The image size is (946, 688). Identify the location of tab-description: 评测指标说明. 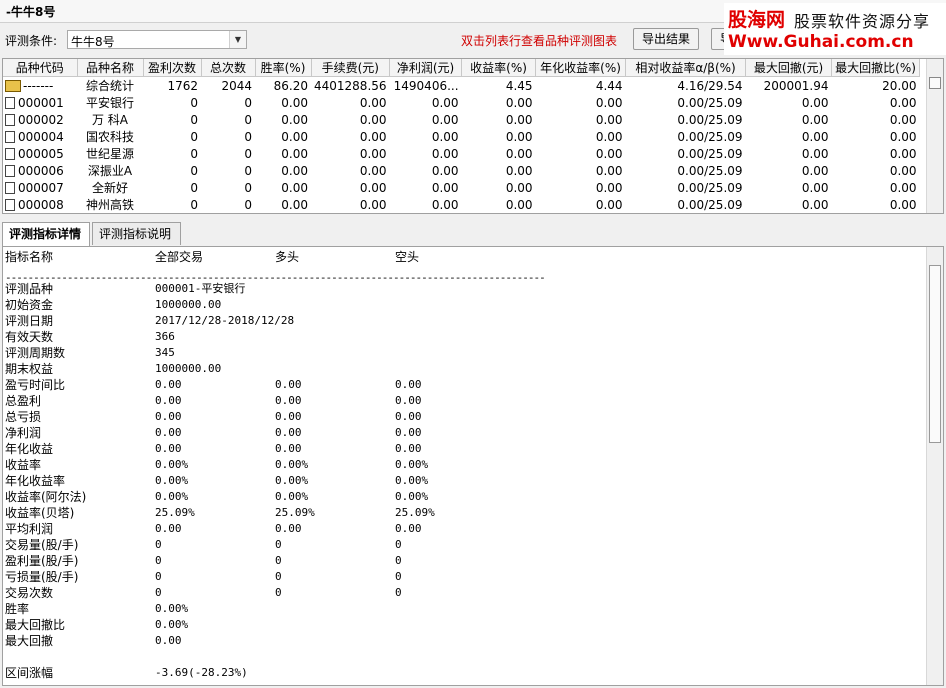
(136, 233).